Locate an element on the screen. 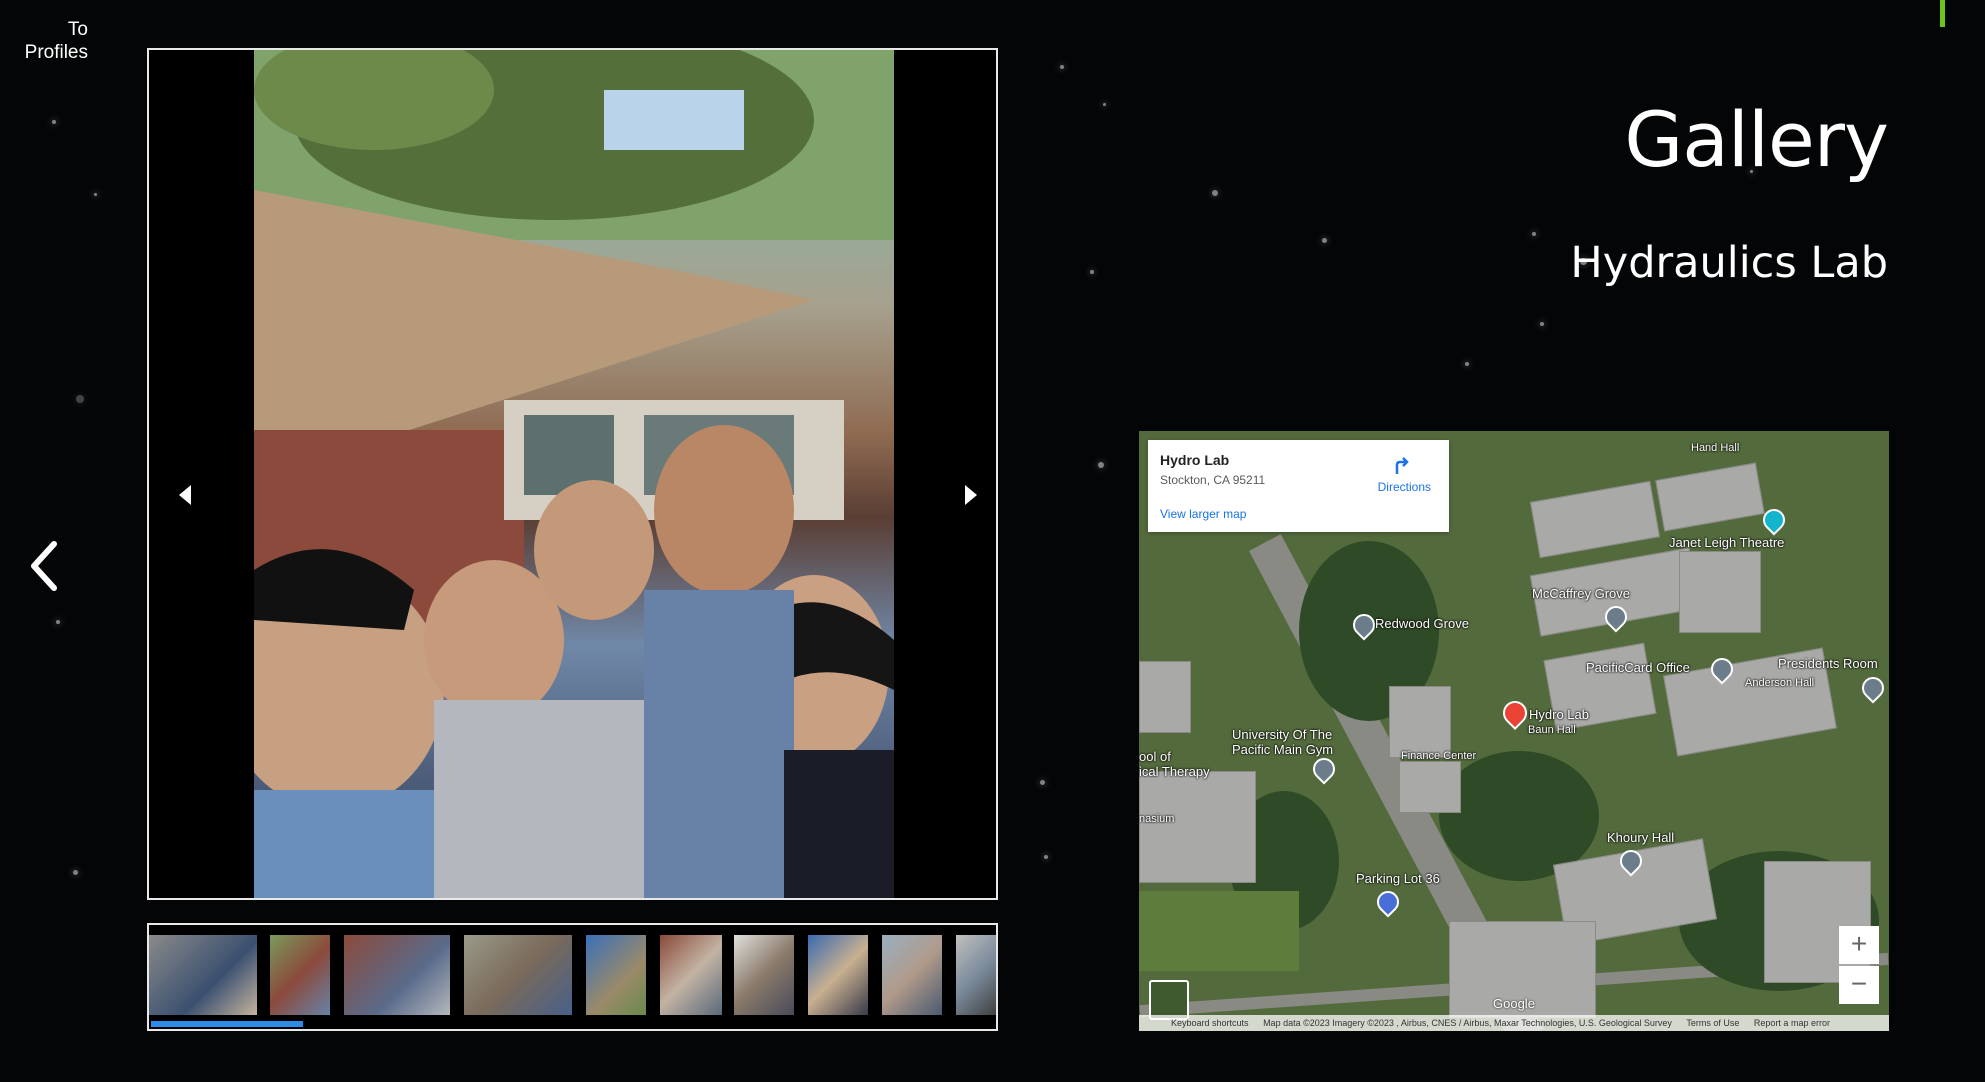  zoom-in-button: + is located at coordinates (1859, 945).